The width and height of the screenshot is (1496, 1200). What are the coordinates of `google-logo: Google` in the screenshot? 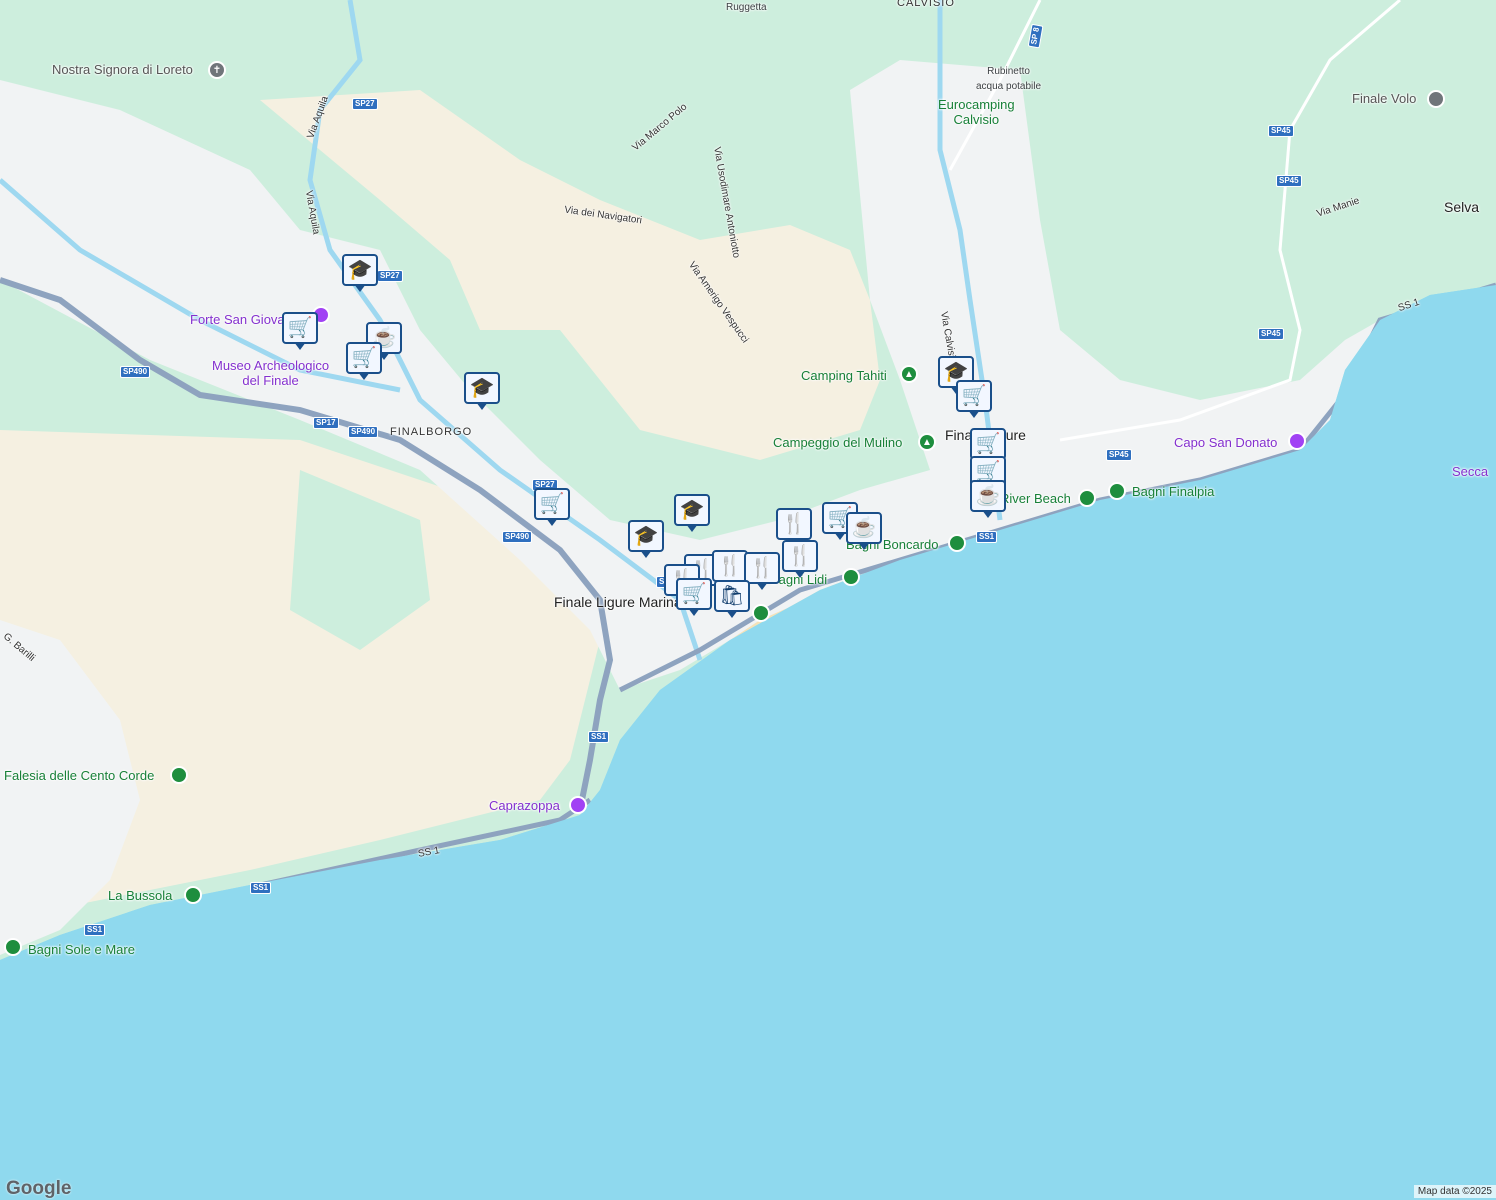 It's located at (39, 1188).